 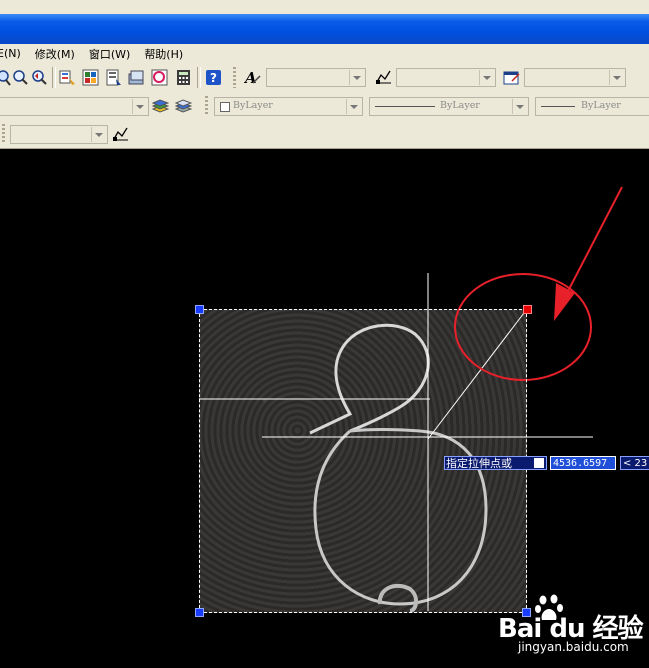 What do you see at coordinates (324, 29) in the screenshot?
I see `title-bar` at bounding box center [324, 29].